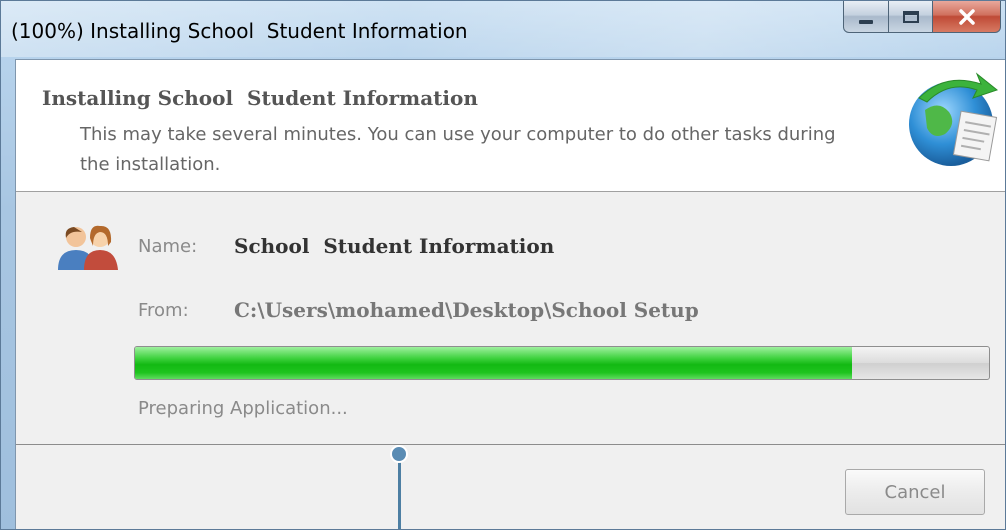  Describe the element at coordinates (866, 21) in the screenshot. I see `minimize-icon` at that location.